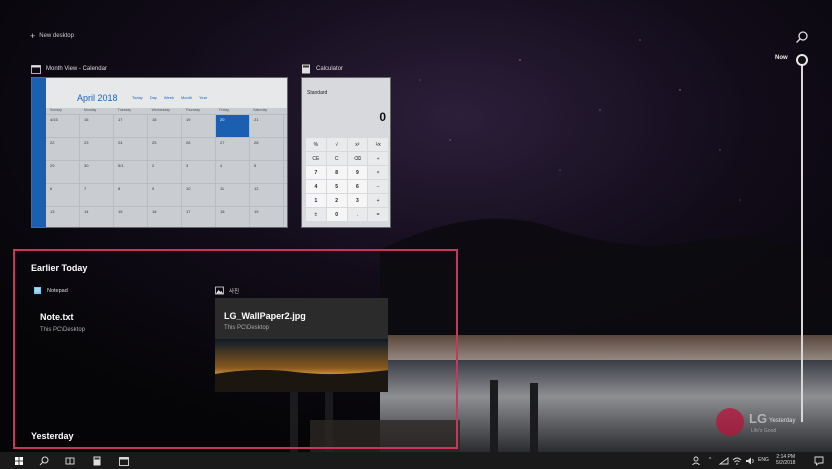 The width and height of the screenshot is (832, 469). I want to click on network-icon, so click(724, 461).